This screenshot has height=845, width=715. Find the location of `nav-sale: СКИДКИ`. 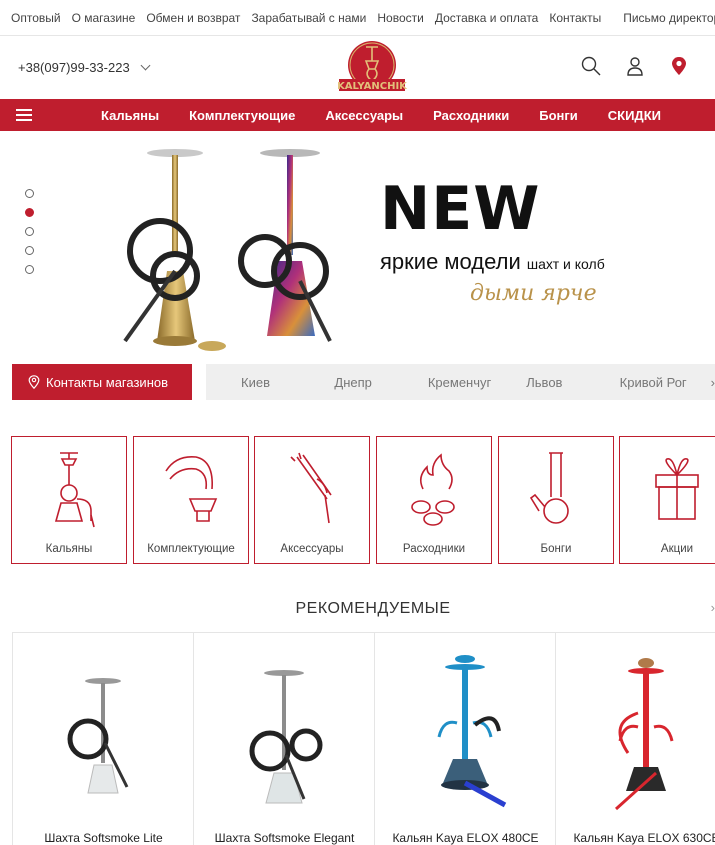

nav-sale: СКИДКИ is located at coordinates (634, 115).